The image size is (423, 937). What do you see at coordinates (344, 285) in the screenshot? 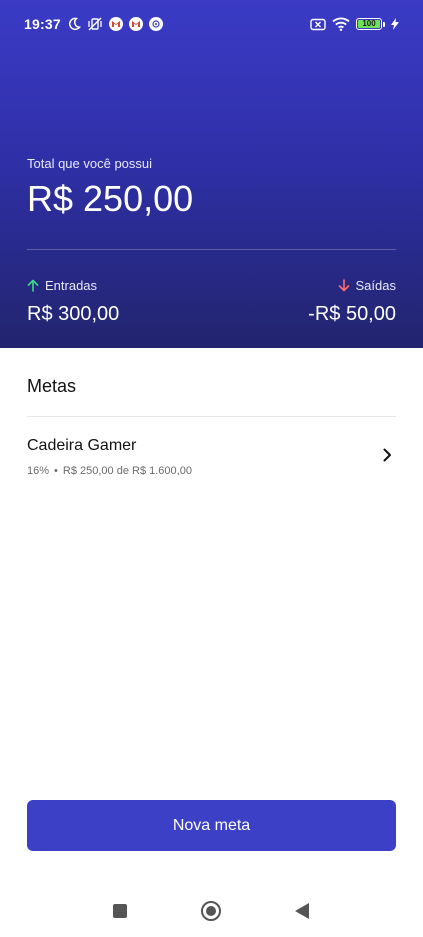
I see `arrow-down-icon` at bounding box center [344, 285].